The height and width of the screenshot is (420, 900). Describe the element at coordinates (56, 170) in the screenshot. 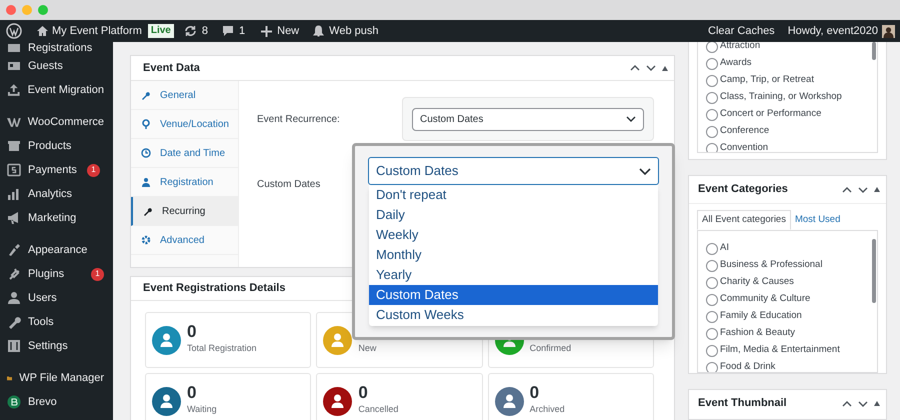

I see `sidebar-item: Payments 1` at that location.